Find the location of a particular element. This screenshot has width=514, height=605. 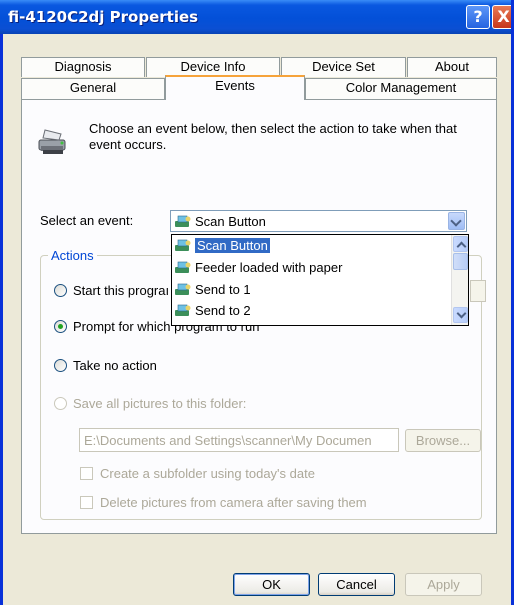

list-item-label: Feeder loaded with paper is located at coordinates (269, 267).